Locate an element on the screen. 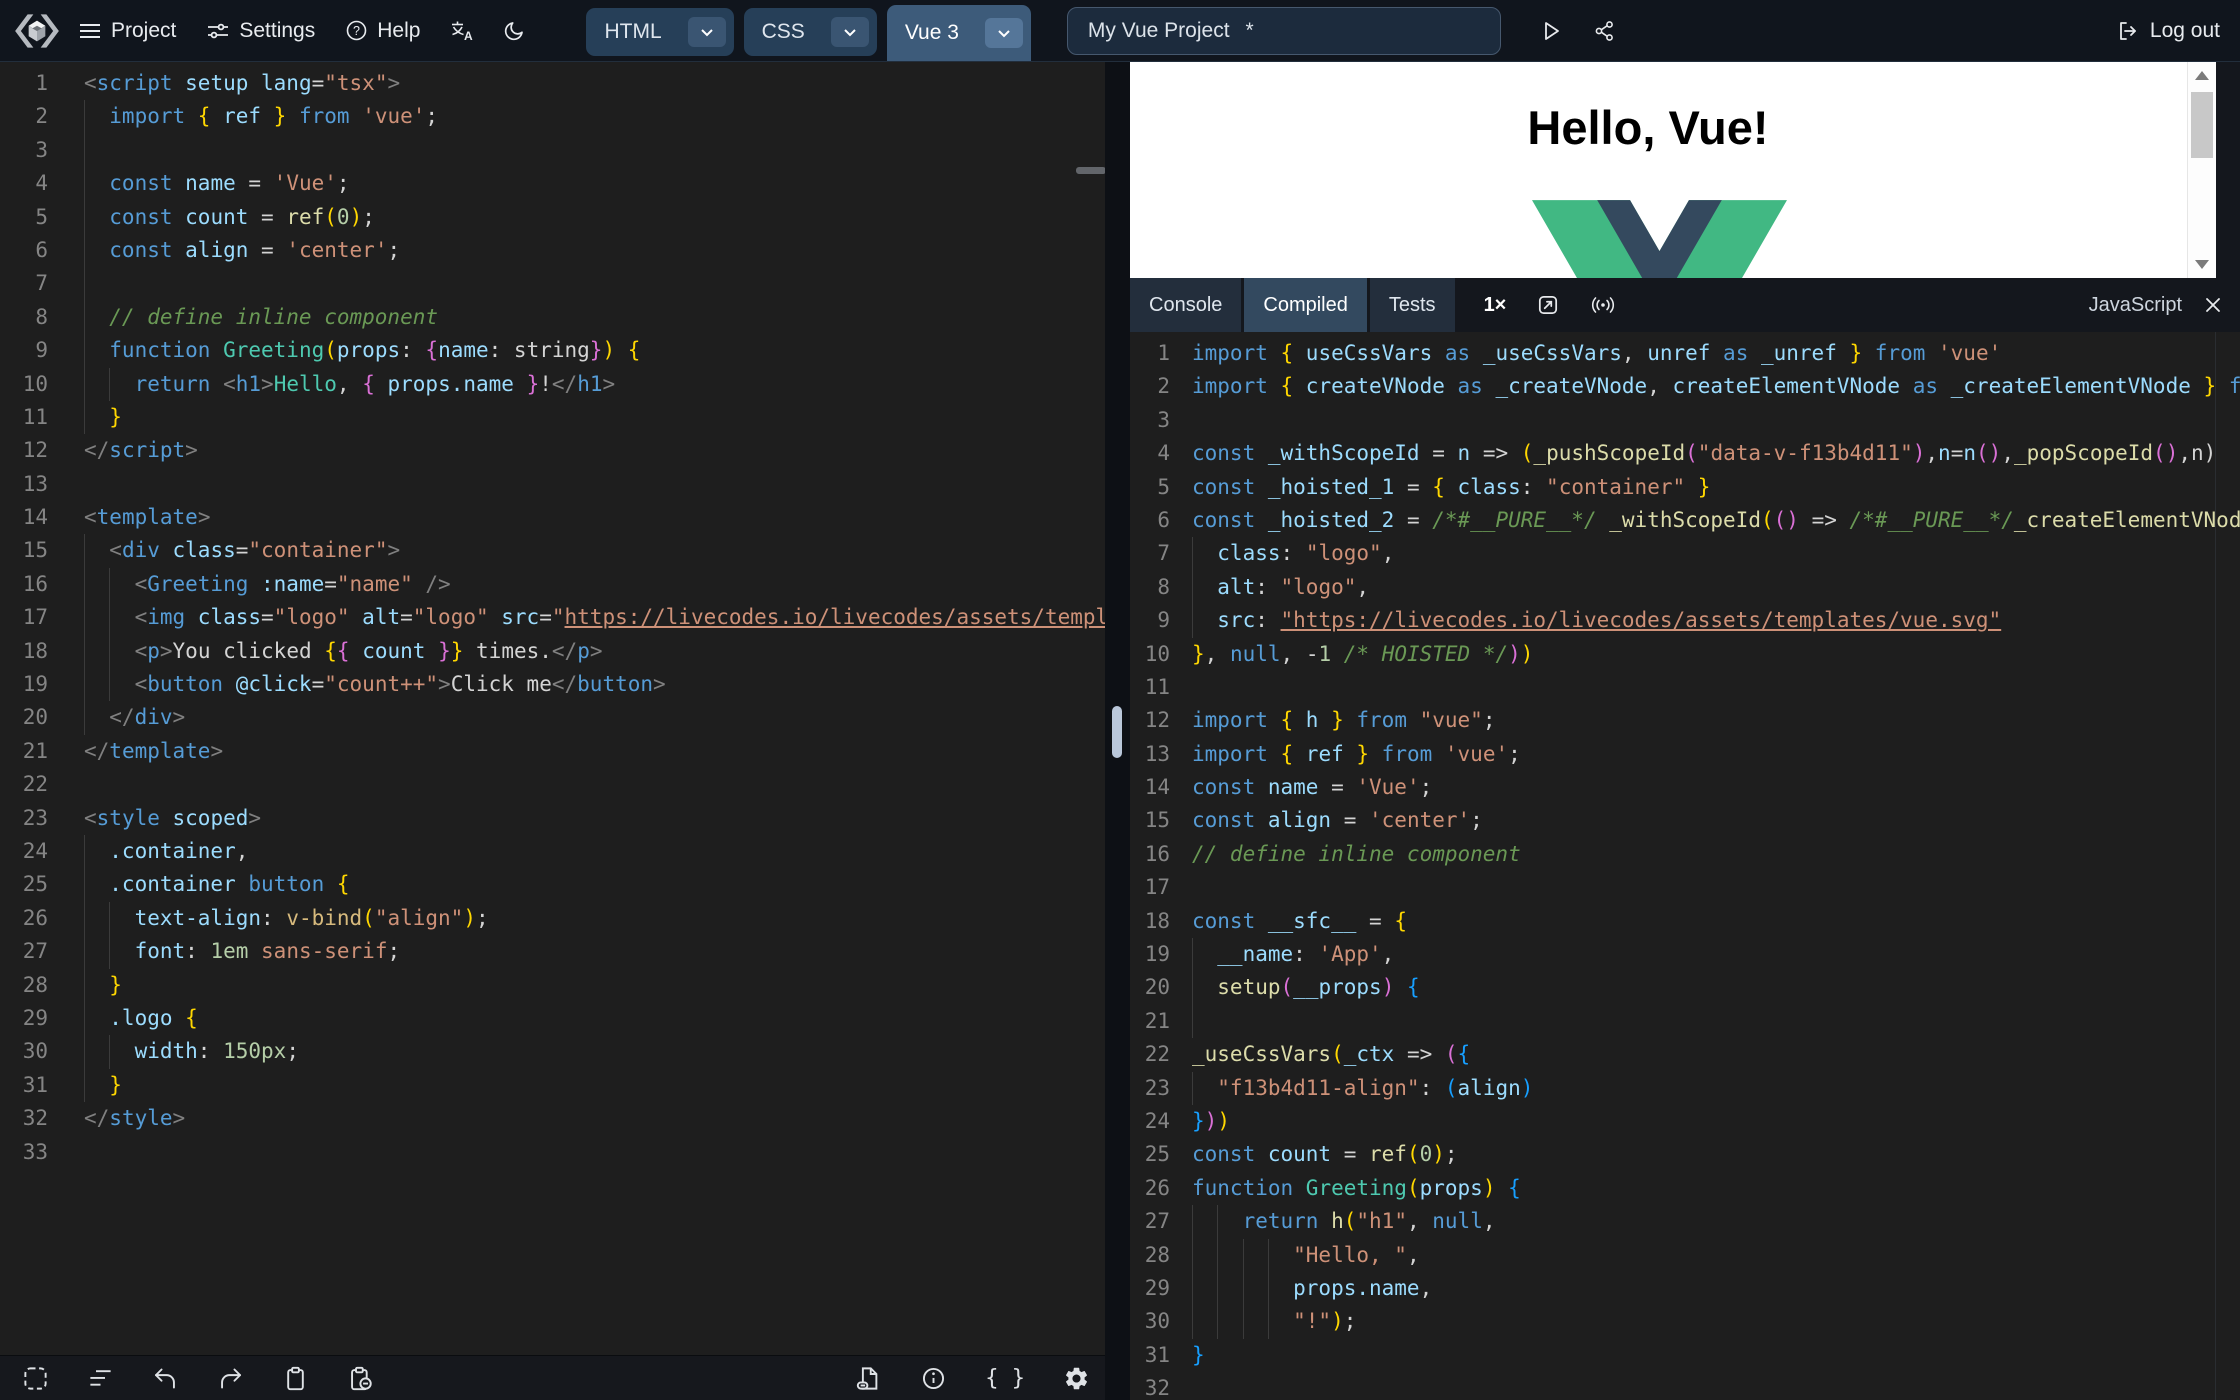 Image resolution: width=2240 pixels, height=1400 pixels. preview-heading: Hello, Vue! is located at coordinates (1648, 127).